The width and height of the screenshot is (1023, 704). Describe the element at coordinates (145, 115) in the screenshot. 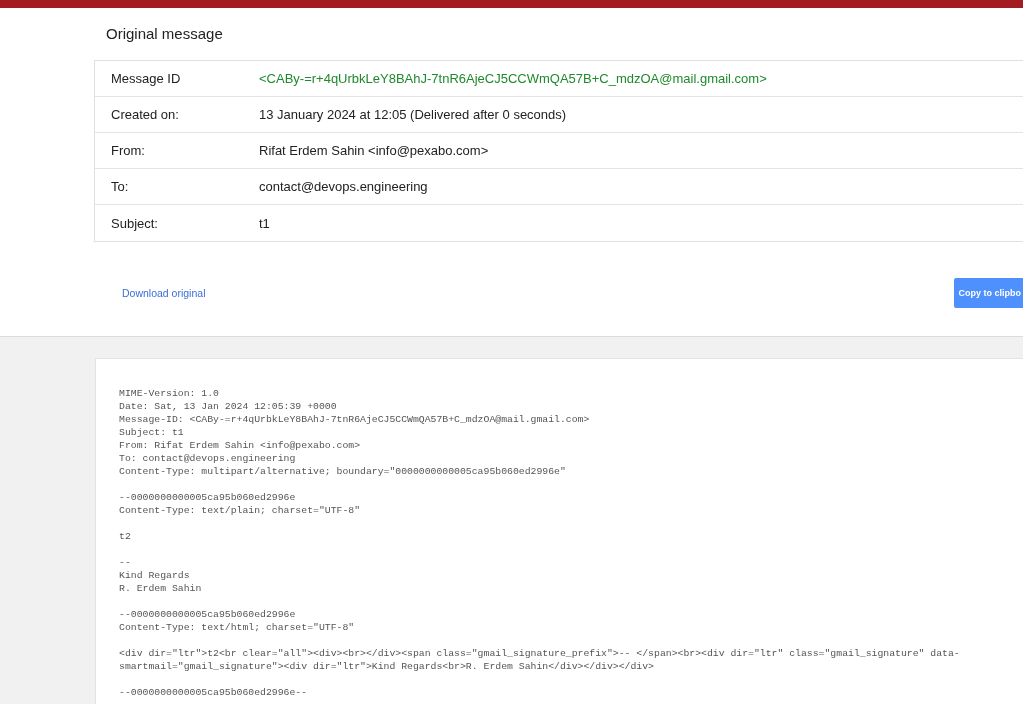

I see `detail-label: Created on:` at that location.